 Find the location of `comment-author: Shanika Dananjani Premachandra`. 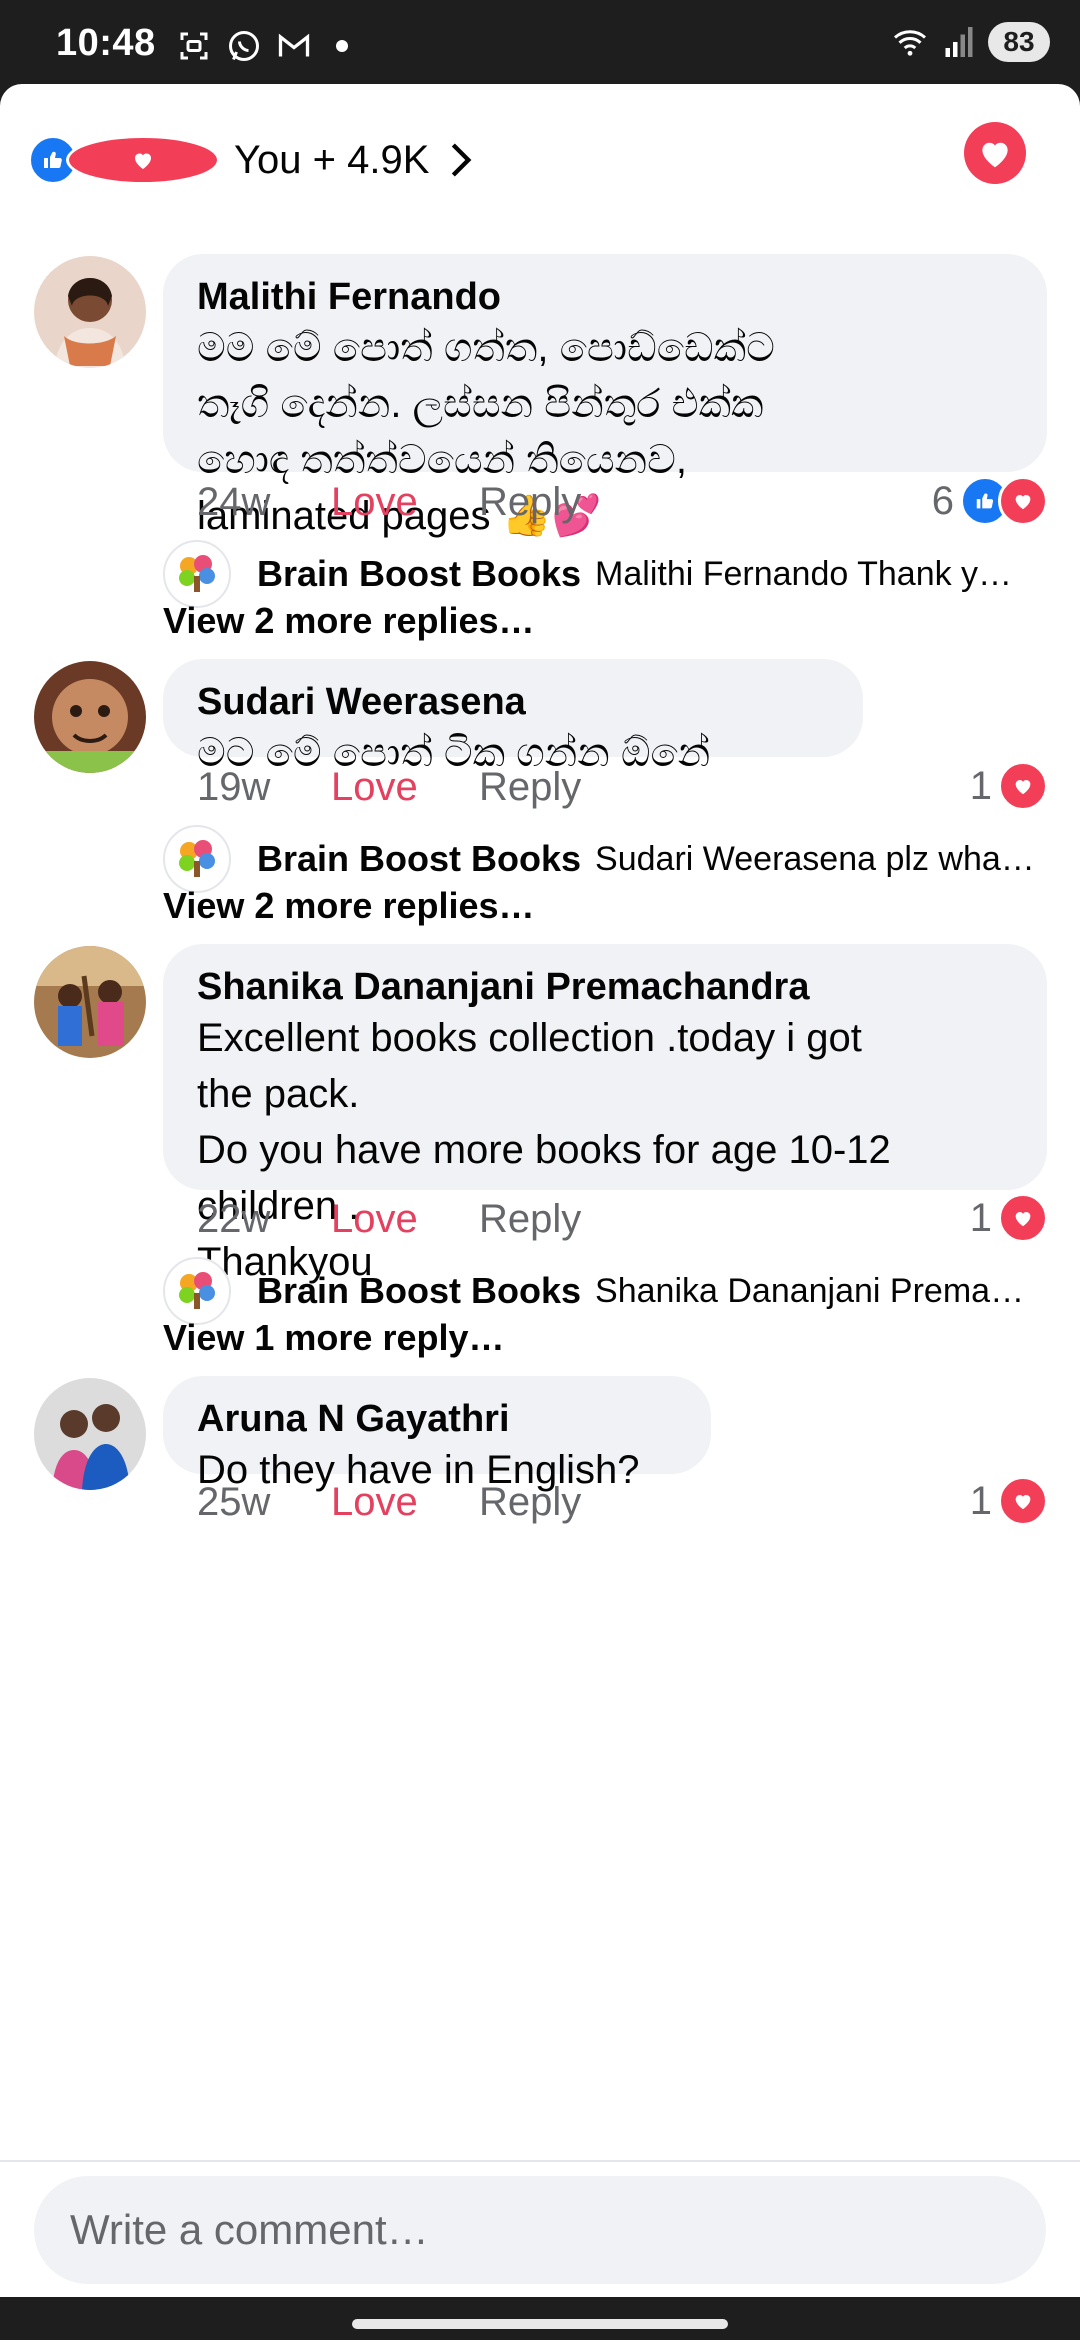

comment-author: Shanika Dananjani Premachandra is located at coordinates (605, 987).